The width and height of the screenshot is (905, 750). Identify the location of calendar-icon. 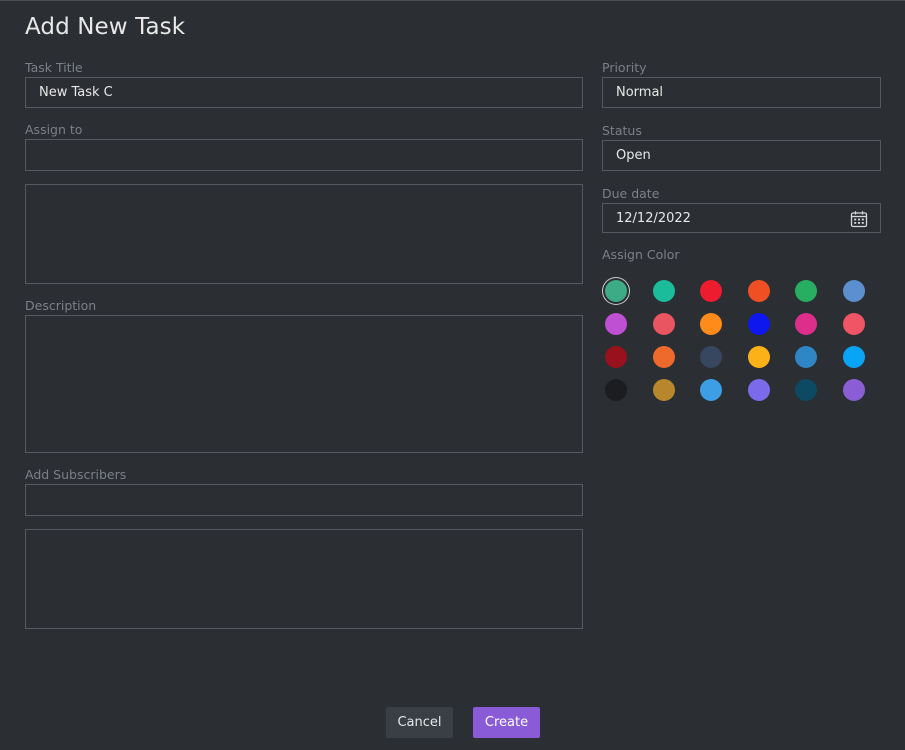
(859, 219).